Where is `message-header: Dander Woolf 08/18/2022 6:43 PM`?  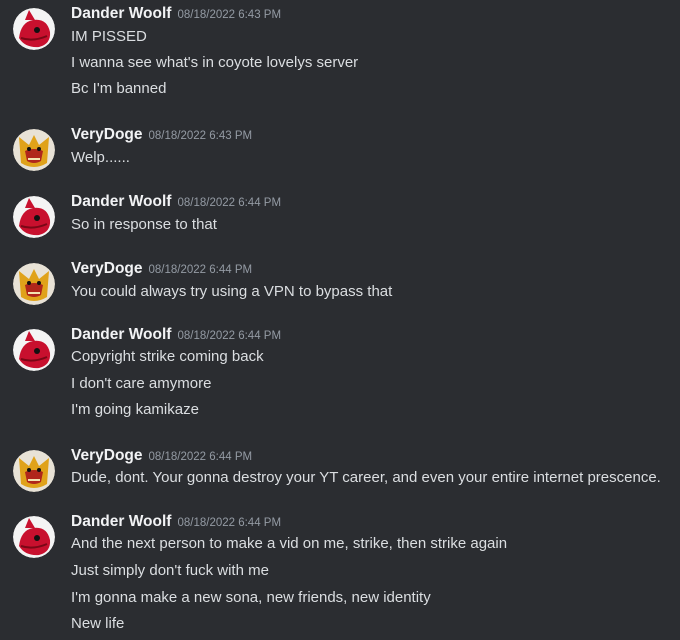 message-header: Dander Woolf 08/18/2022 6:43 PM is located at coordinates (176, 16).